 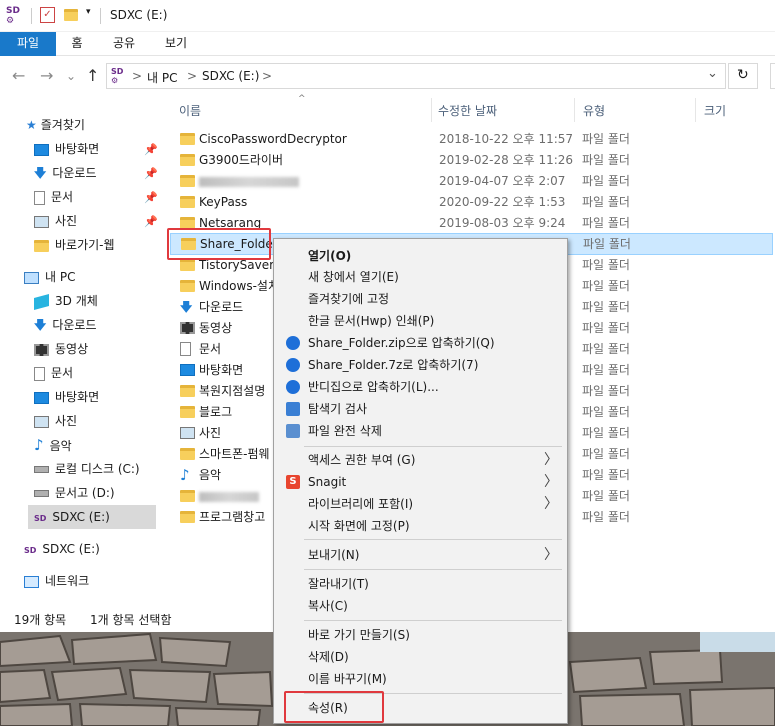 What do you see at coordinates (88, 12) in the screenshot?
I see `customize-qat-icon: ▾` at bounding box center [88, 12].